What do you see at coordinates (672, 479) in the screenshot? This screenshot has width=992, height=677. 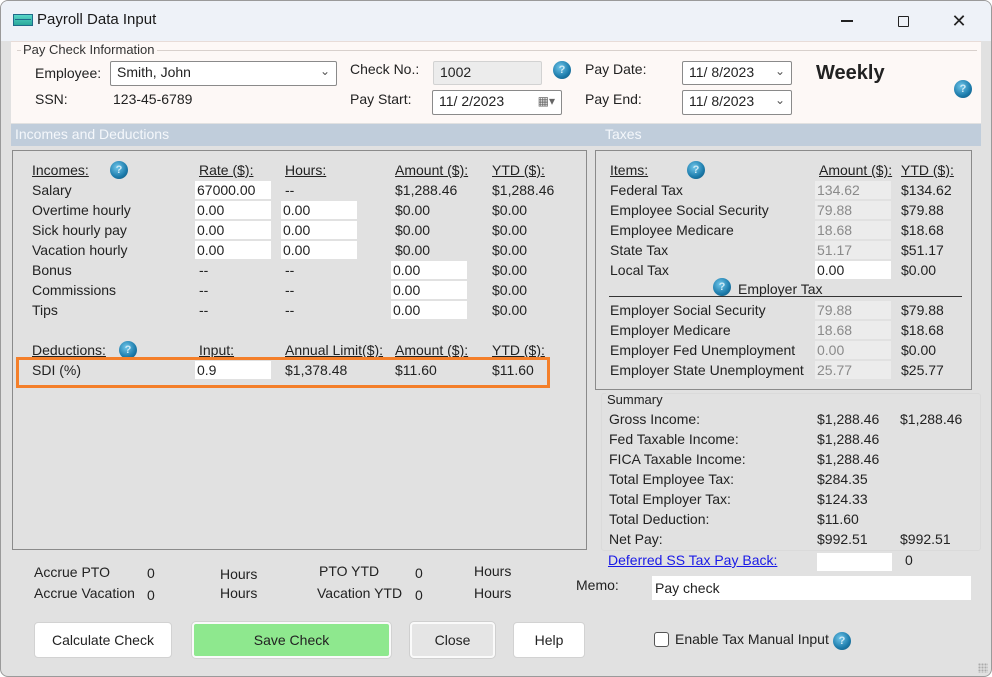 I see `summary-label: Total Employee Tax:` at bounding box center [672, 479].